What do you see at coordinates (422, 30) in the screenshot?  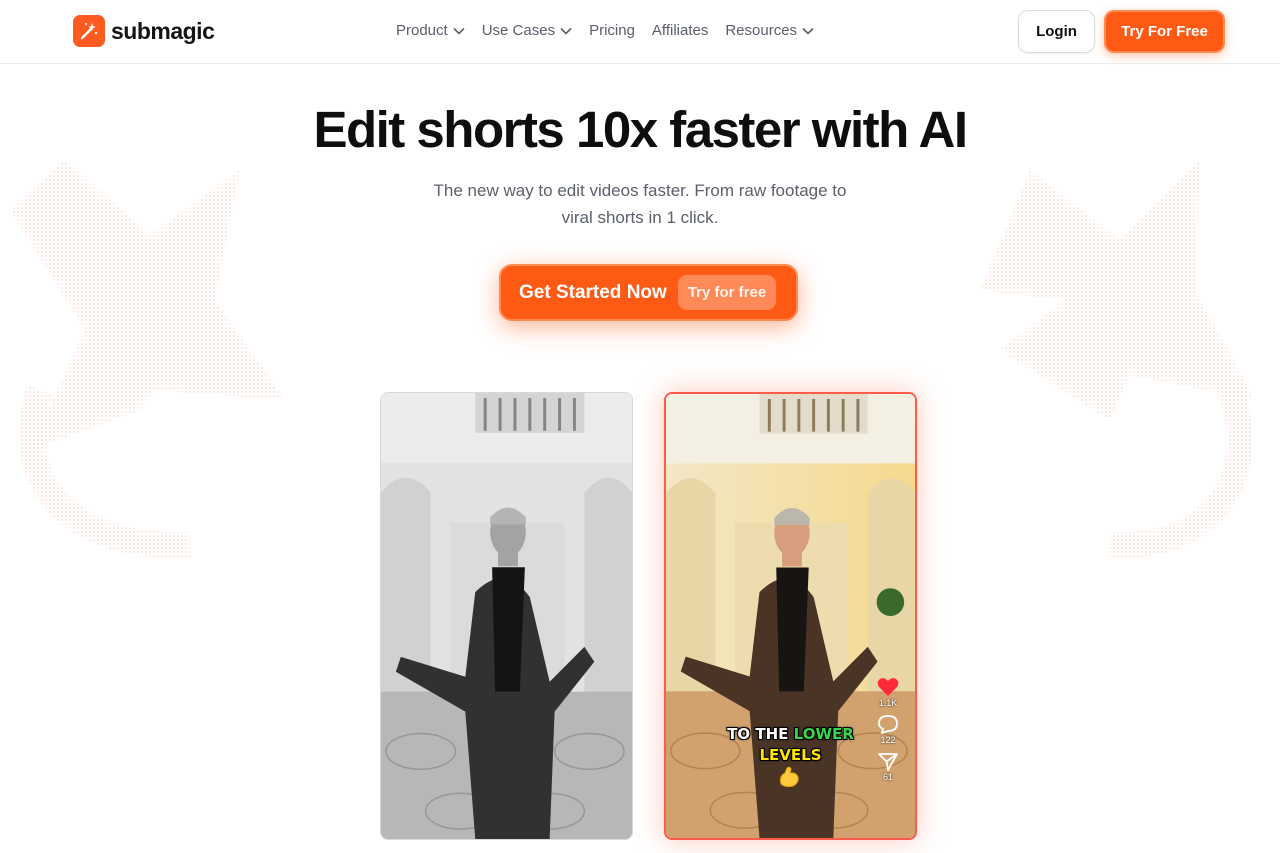 I see `nav-label: Product` at bounding box center [422, 30].